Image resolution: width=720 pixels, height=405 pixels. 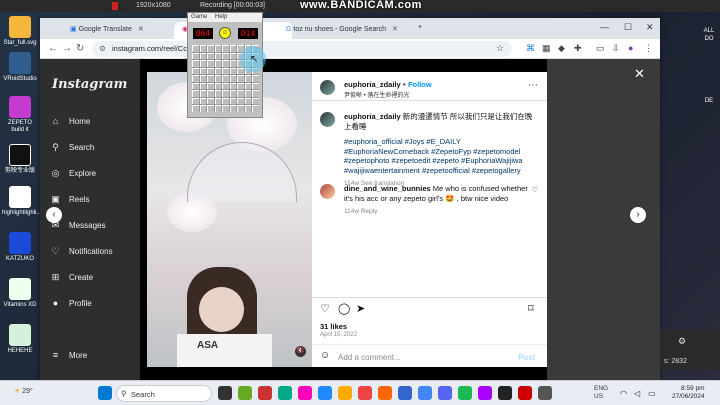 What do you see at coordinates (20, 293) in the screenshot?
I see `desktop-icon-vitamins: Vitamins XD` at bounding box center [20, 293].